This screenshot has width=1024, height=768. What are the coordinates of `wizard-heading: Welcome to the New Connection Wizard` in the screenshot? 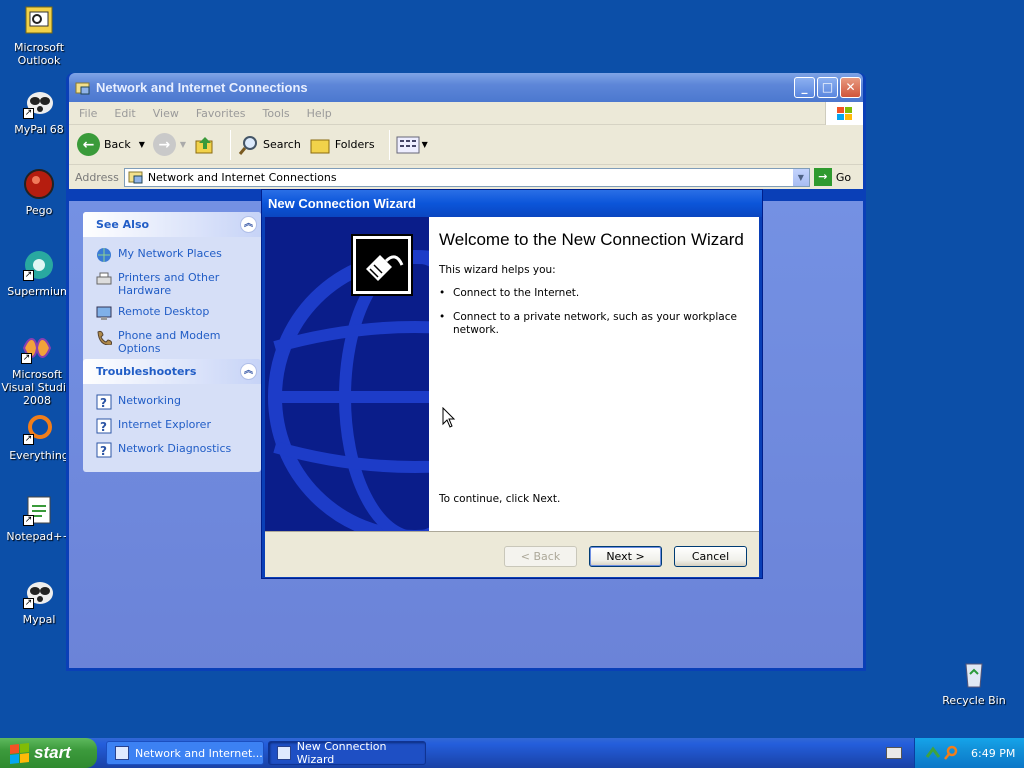 It's located at (591, 239).